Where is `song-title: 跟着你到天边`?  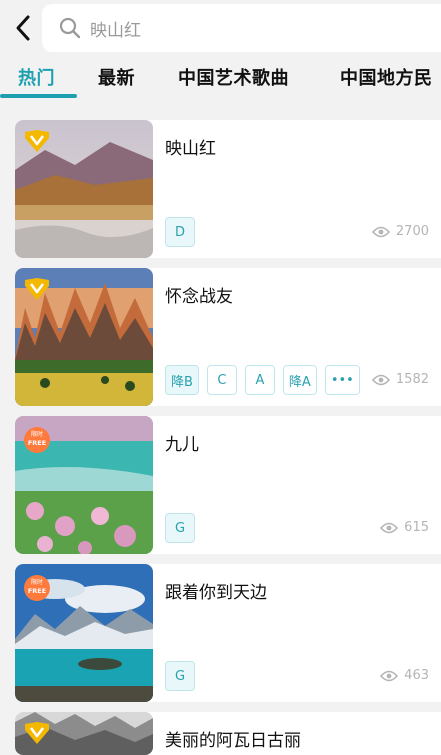
song-title: 跟着你到天边 is located at coordinates (216, 593).